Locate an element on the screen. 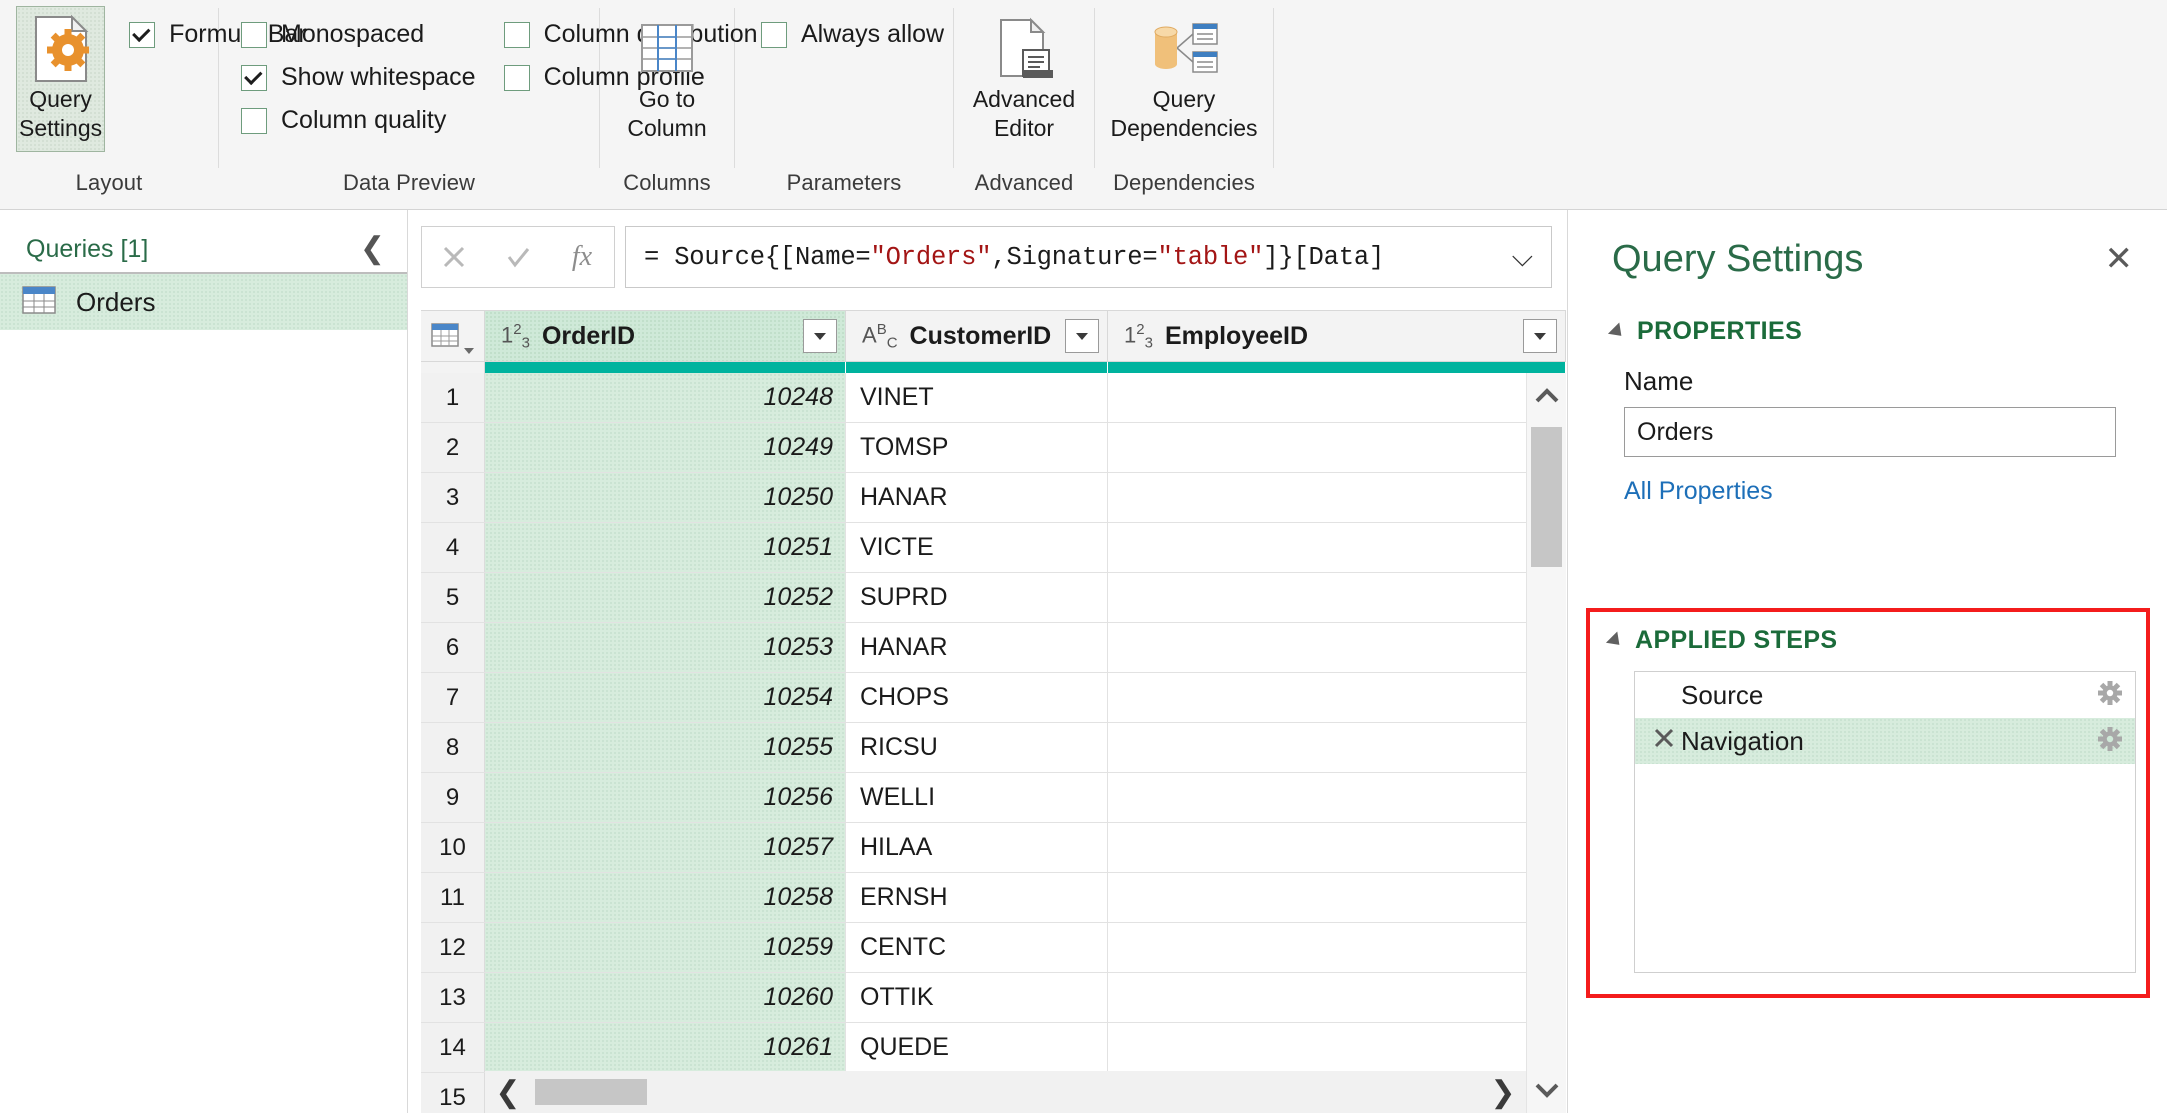 This screenshot has height=1113, width=2167. table-row: 7 10254 CHOPS is located at coordinates (993, 698).